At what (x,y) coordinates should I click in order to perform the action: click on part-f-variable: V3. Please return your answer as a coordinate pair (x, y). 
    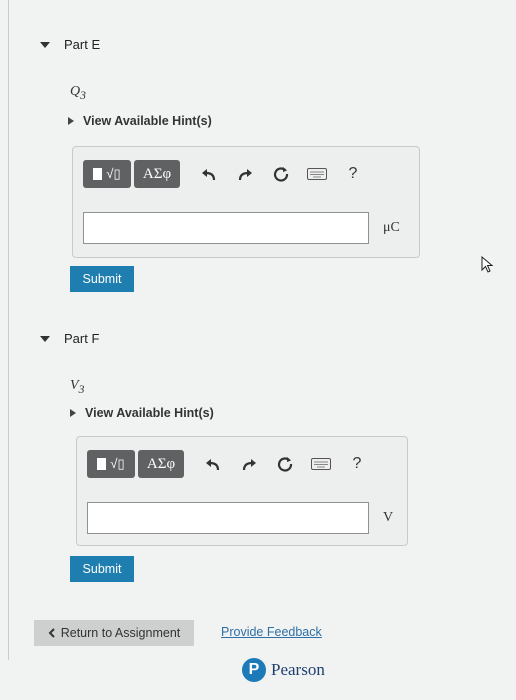
    Looking at the image, I should click on (77, 387).